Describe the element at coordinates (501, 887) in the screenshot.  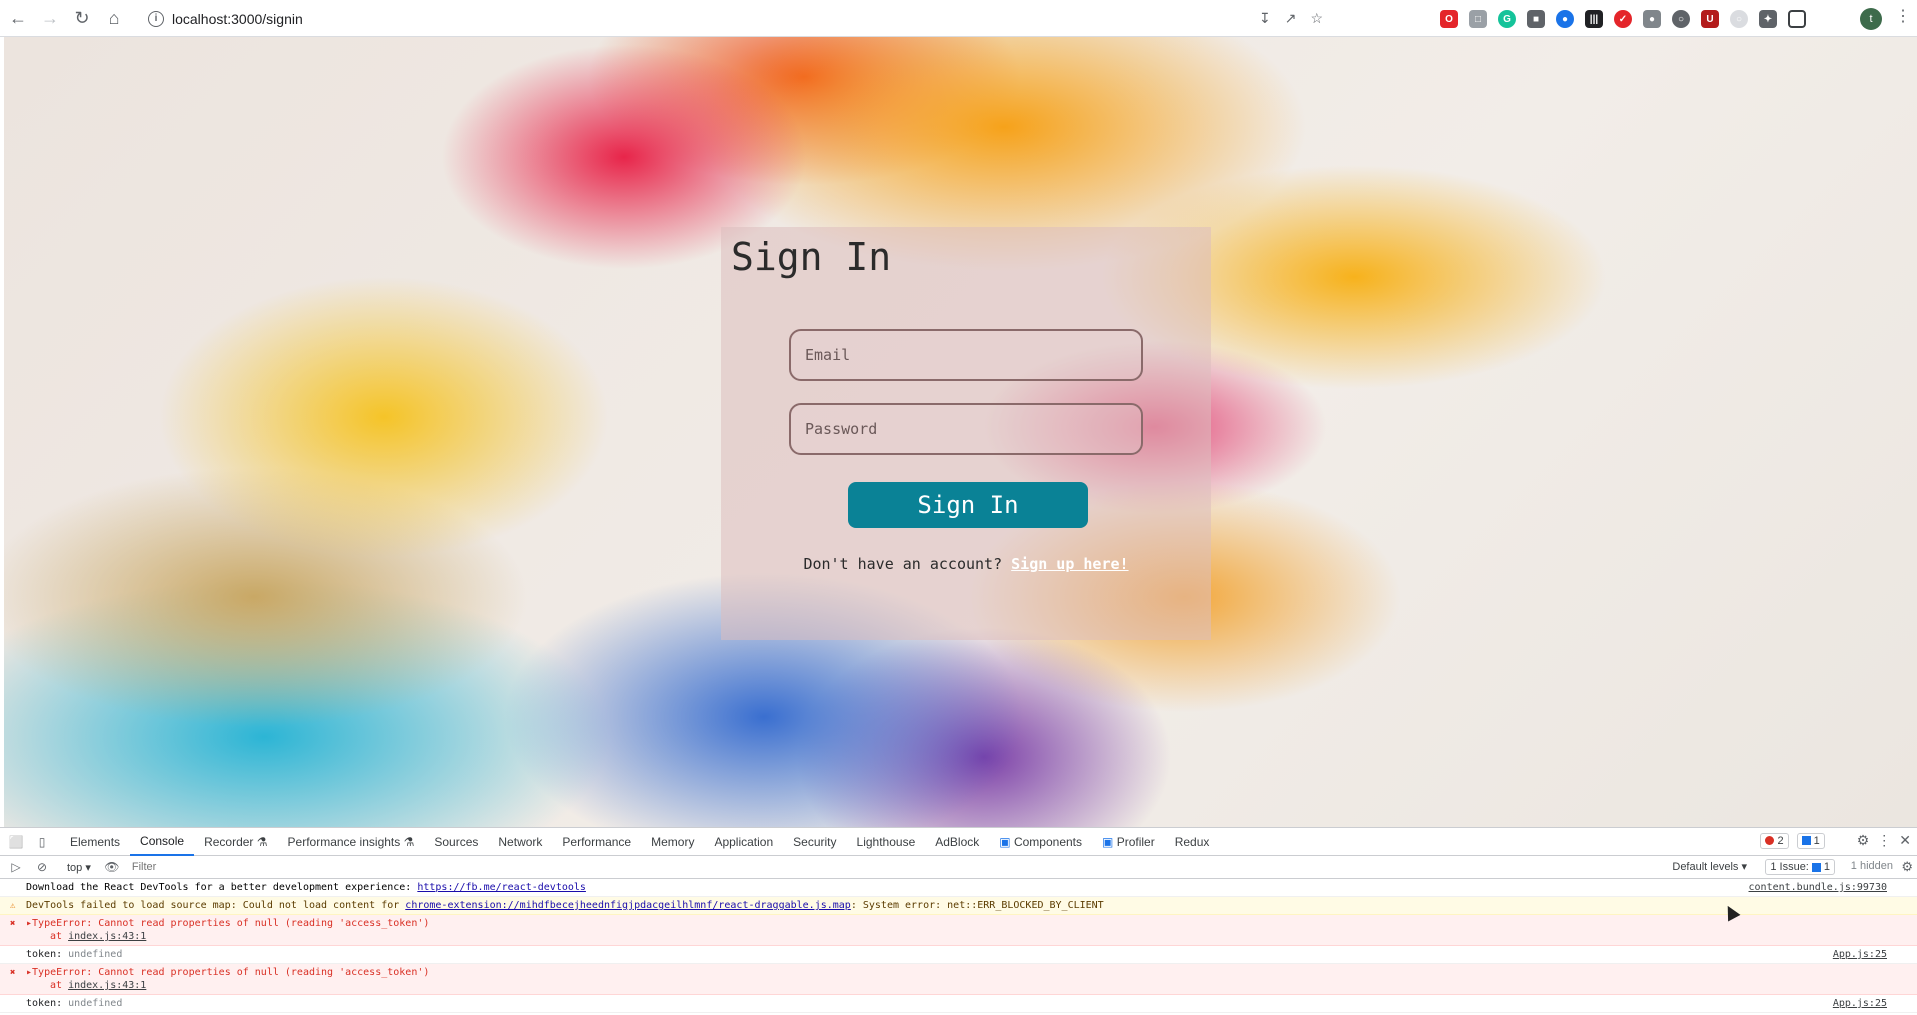
I see `message-link: https://fb.me/react-devtools` at that location.